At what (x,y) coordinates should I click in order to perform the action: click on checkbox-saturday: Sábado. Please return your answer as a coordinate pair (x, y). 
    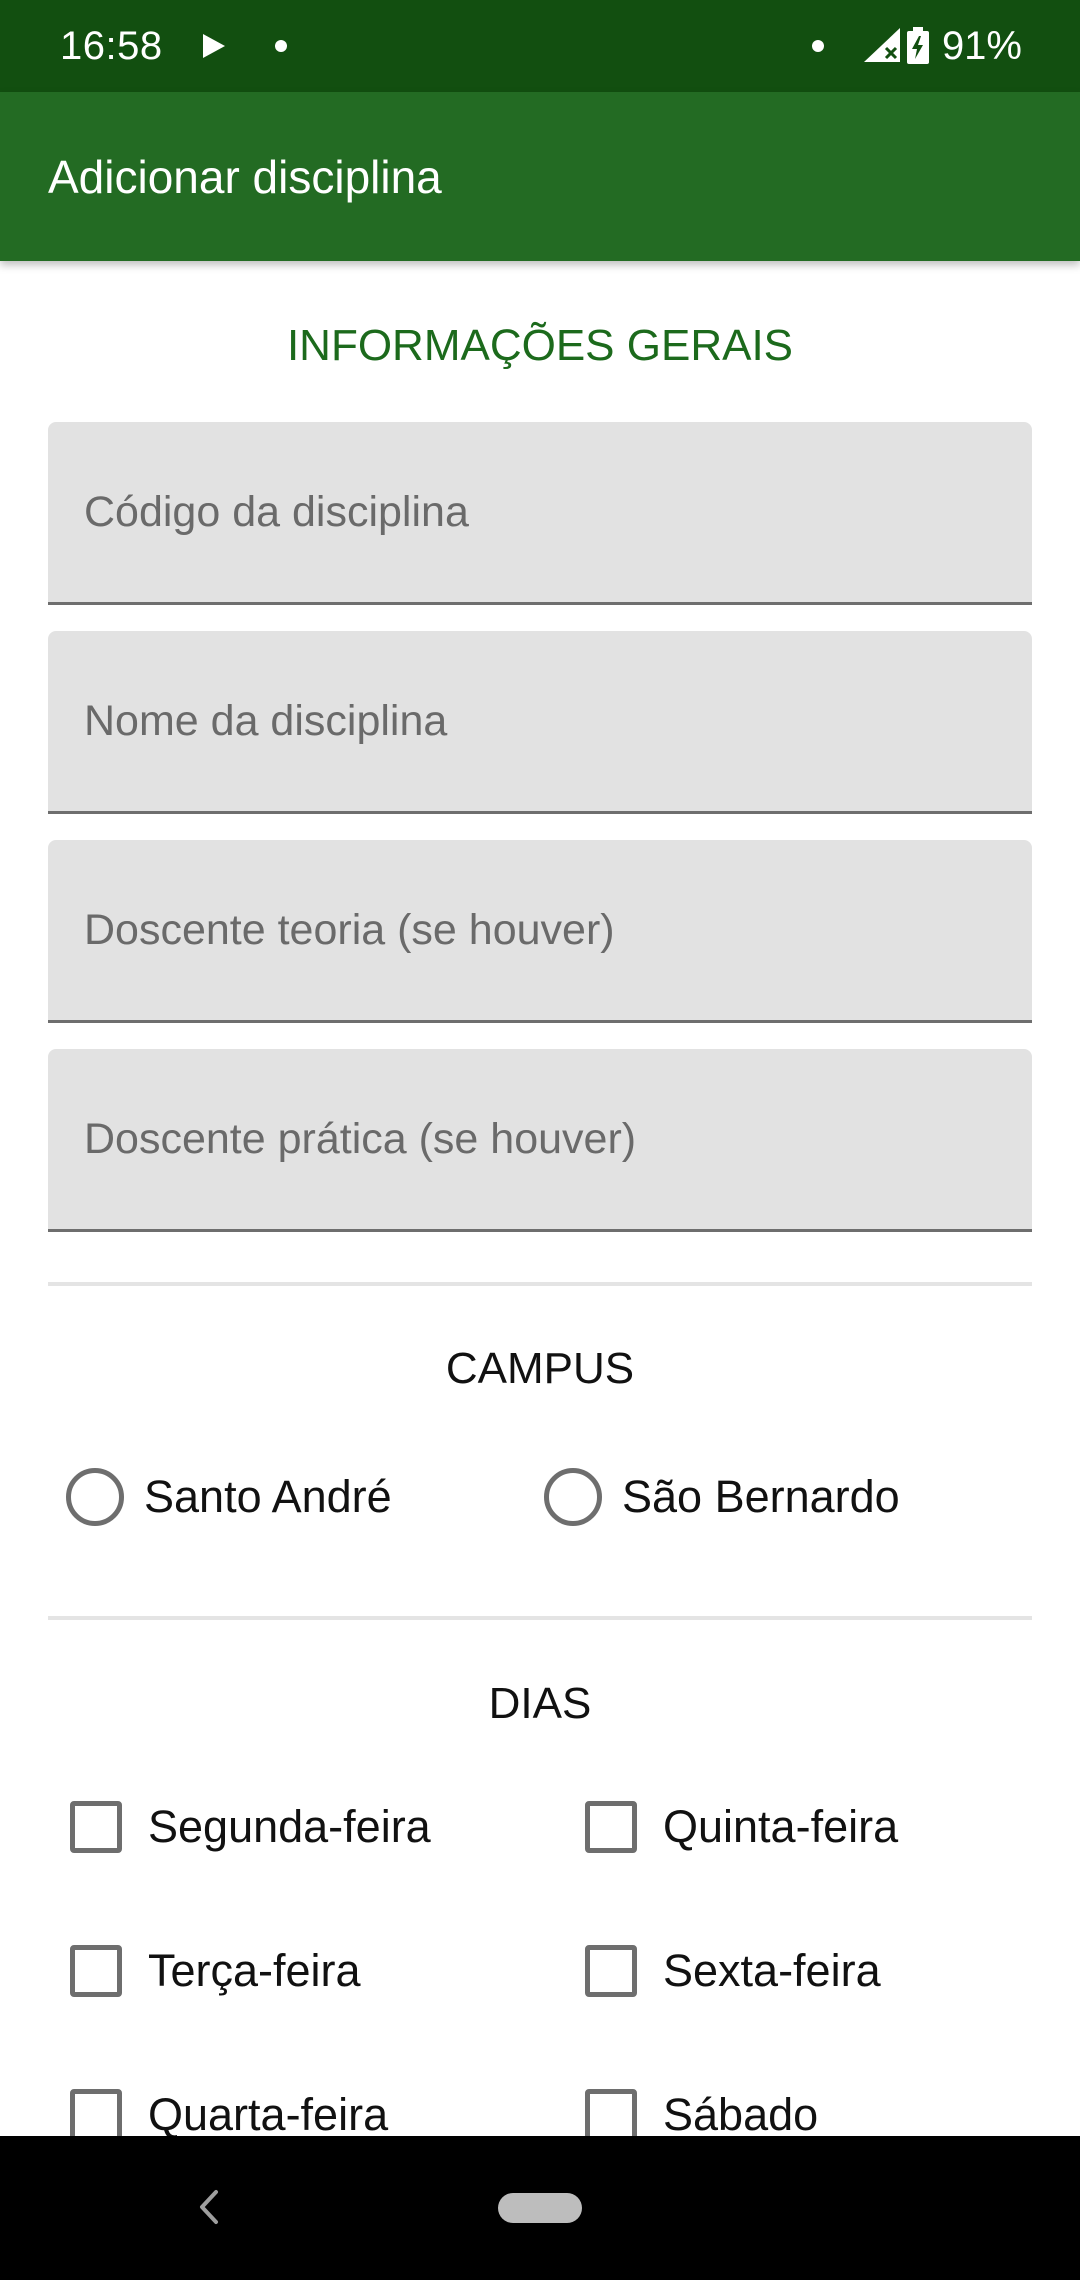
    Looking at the image, I should click on (701, 2112).